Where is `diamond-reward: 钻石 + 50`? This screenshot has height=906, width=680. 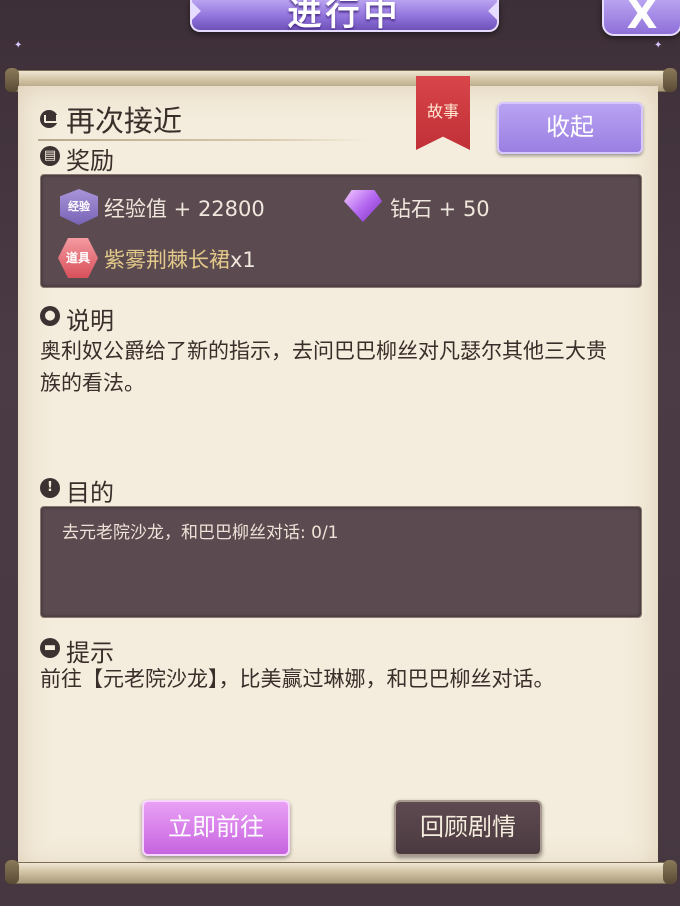
diamond-reward: 钻石 + 50 is located at coordinates (440, 209).